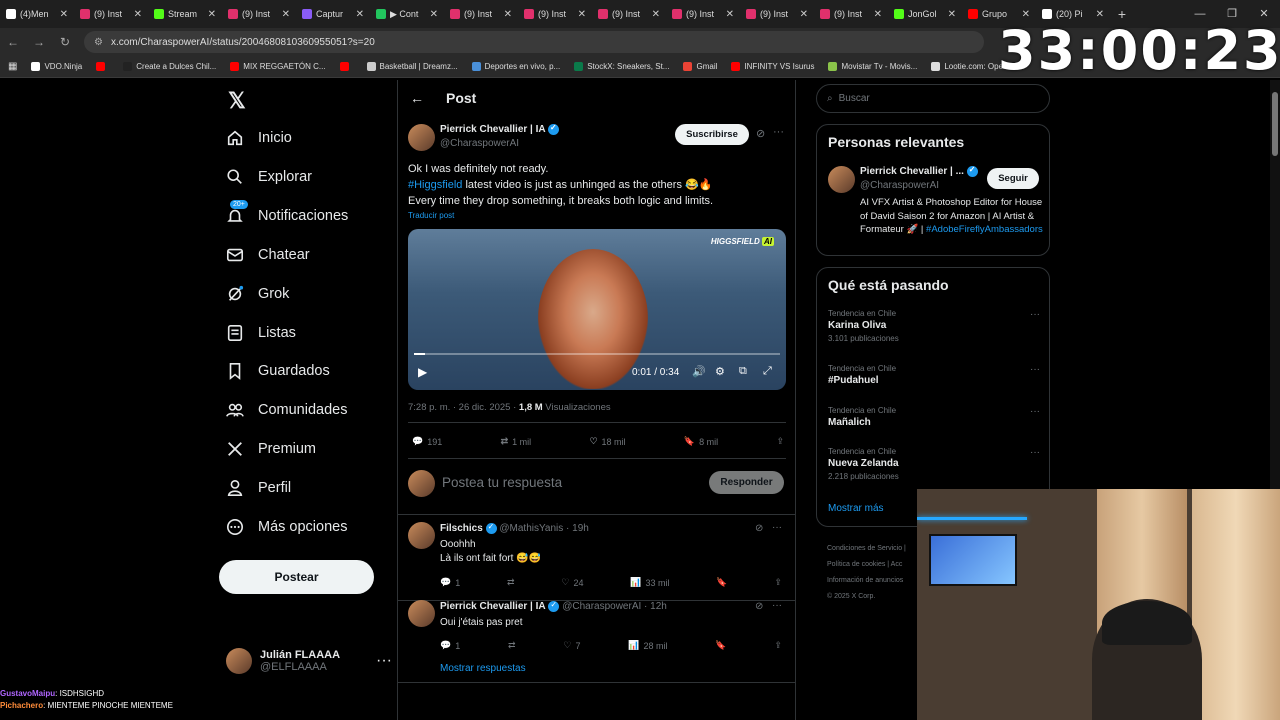 The height and width of the screenshot is (720, 1280). Describe the element at coordinates (492, 129) in the screenshot. I see `author-name: Pierrick Chevallier | IA` at that location.